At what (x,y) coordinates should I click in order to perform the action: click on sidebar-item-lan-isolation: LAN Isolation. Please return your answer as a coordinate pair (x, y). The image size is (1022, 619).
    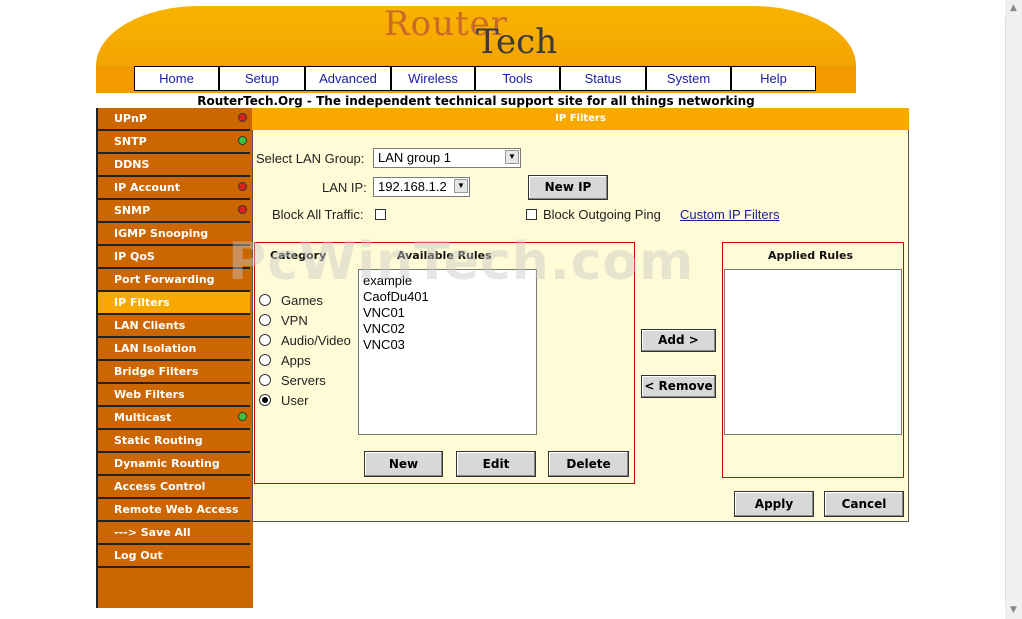
    Looking at the image, I should click on (174, 349).